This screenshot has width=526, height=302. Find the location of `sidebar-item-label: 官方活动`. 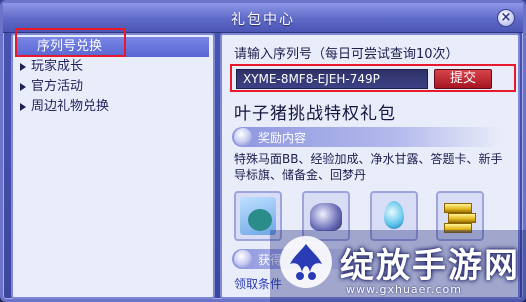

sidebar-item-label: 官方活动 is located at coordinates (57, 86).